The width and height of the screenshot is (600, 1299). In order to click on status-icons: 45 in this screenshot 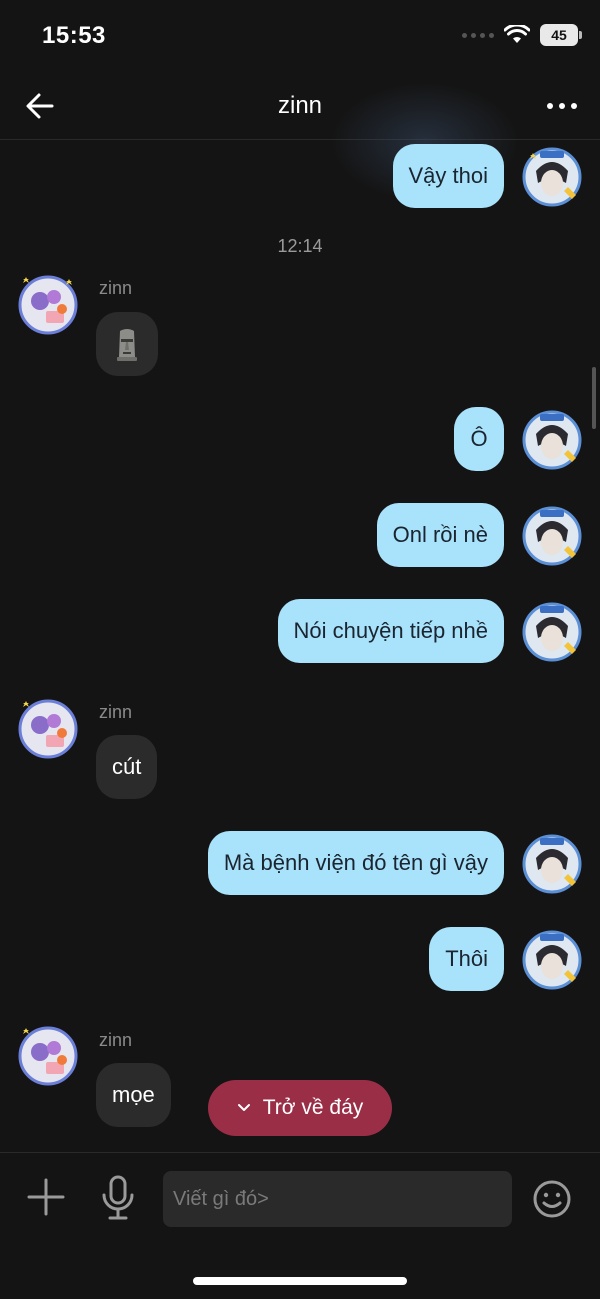, I will do `click(522, 35)`.